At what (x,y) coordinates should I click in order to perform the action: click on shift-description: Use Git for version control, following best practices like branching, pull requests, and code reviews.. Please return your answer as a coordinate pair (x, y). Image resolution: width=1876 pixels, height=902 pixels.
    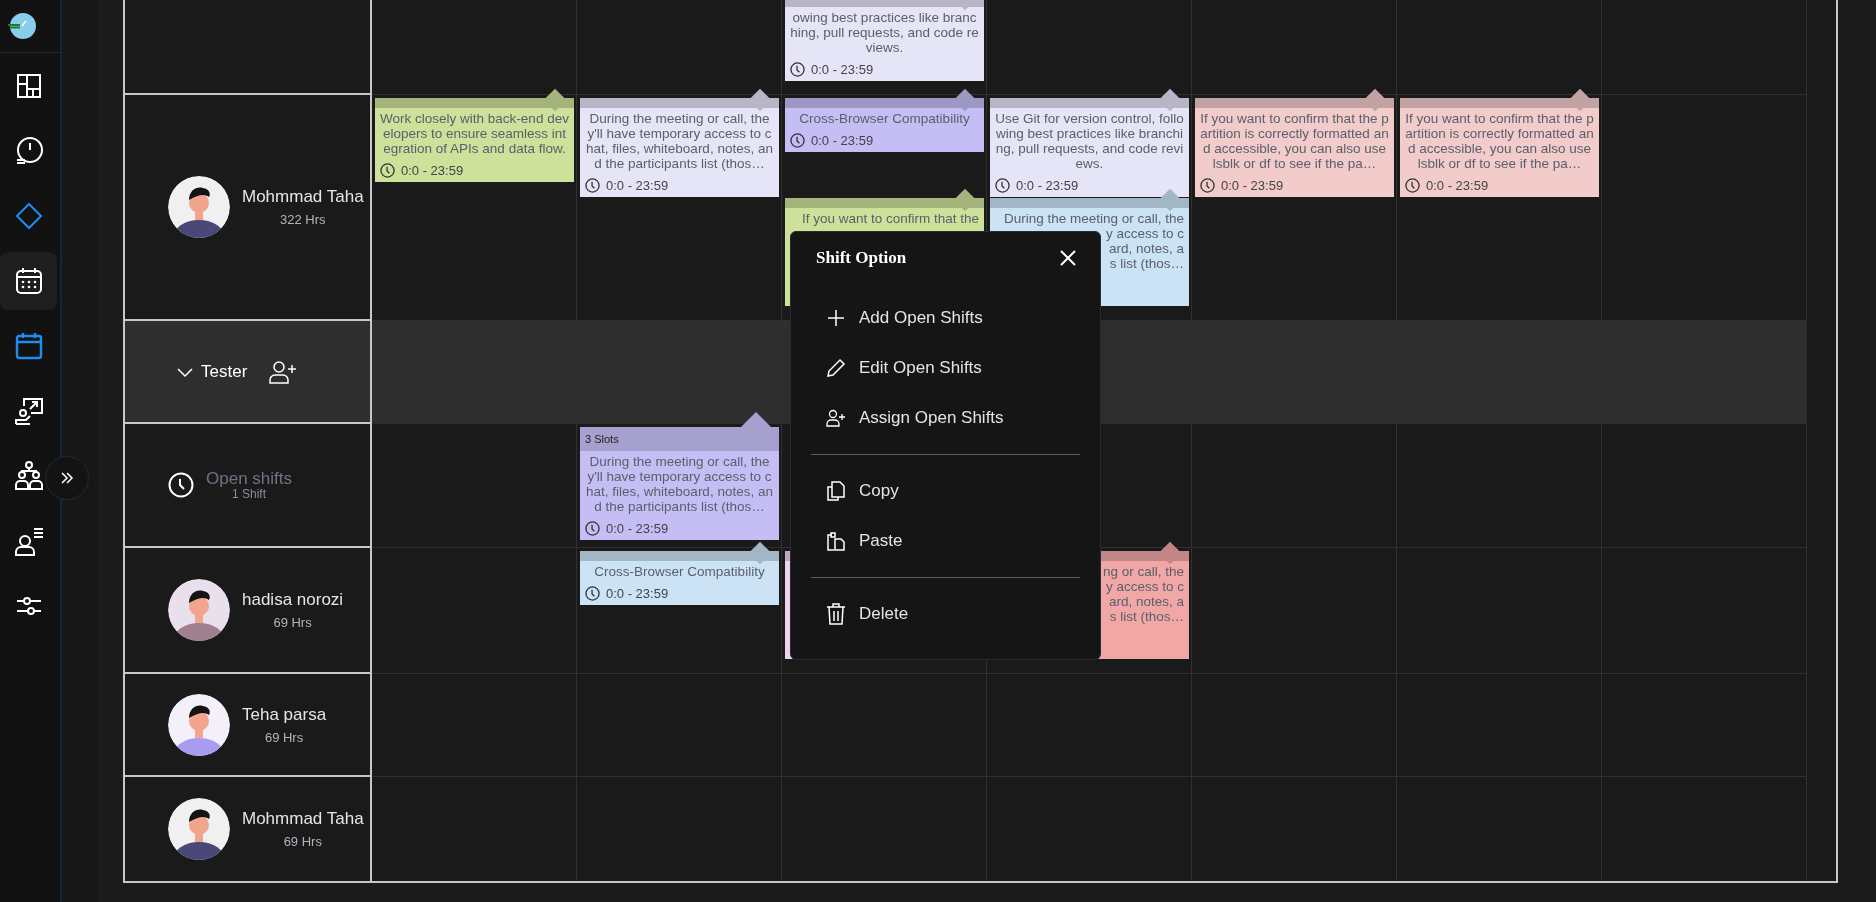
    Looking at the image, I should click on (1089, 141).